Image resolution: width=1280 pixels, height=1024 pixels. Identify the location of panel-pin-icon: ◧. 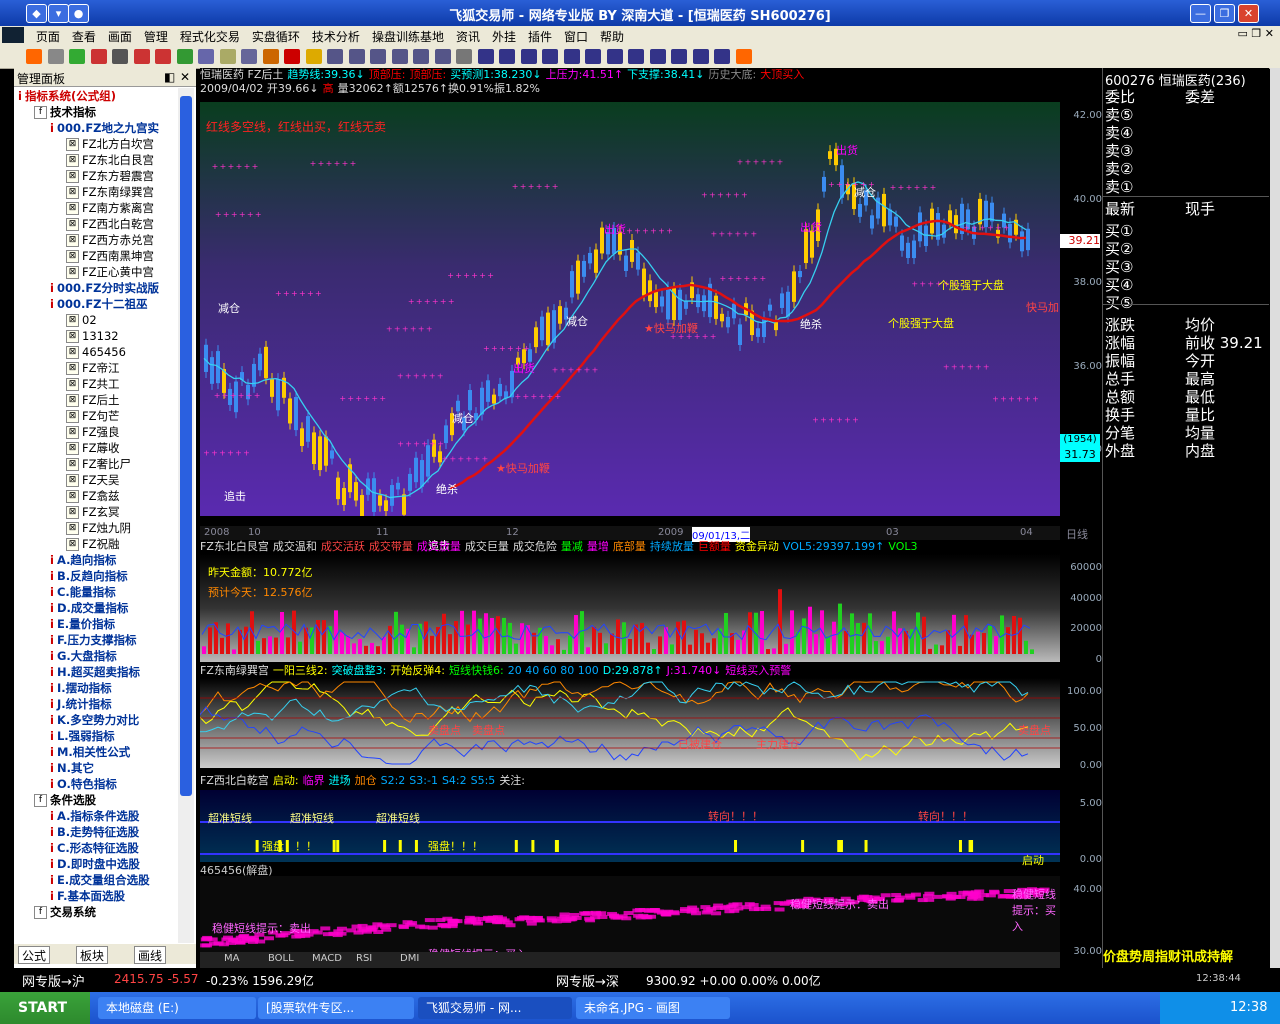
(169, 77).